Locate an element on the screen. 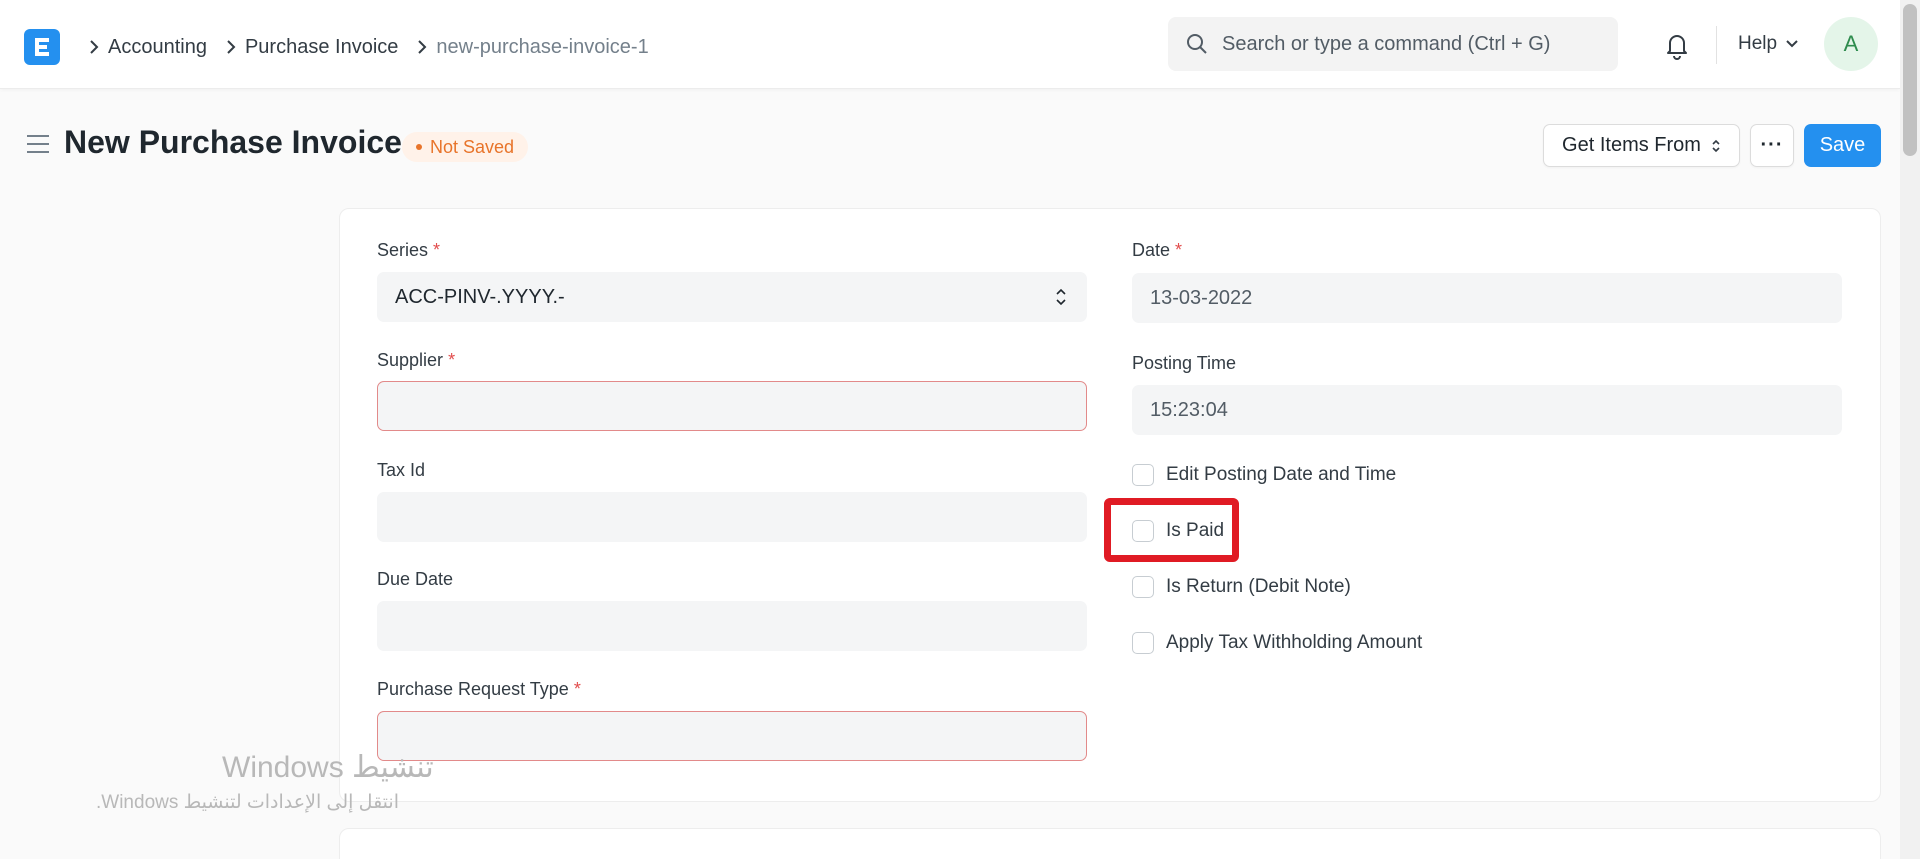 The width and height of the screenshot is (1920, 859). purchase-request-type-label: Purchase Request Type * is located at coordinates (479, 689).